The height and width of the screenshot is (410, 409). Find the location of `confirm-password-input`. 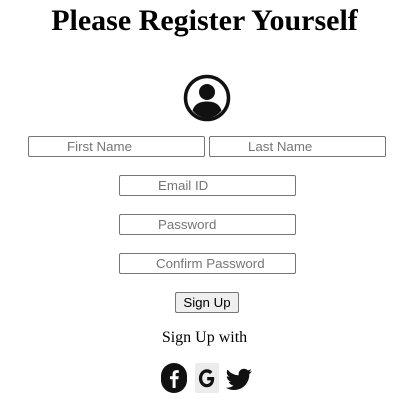

confirm-password-input is located at coordinates (207, 263).